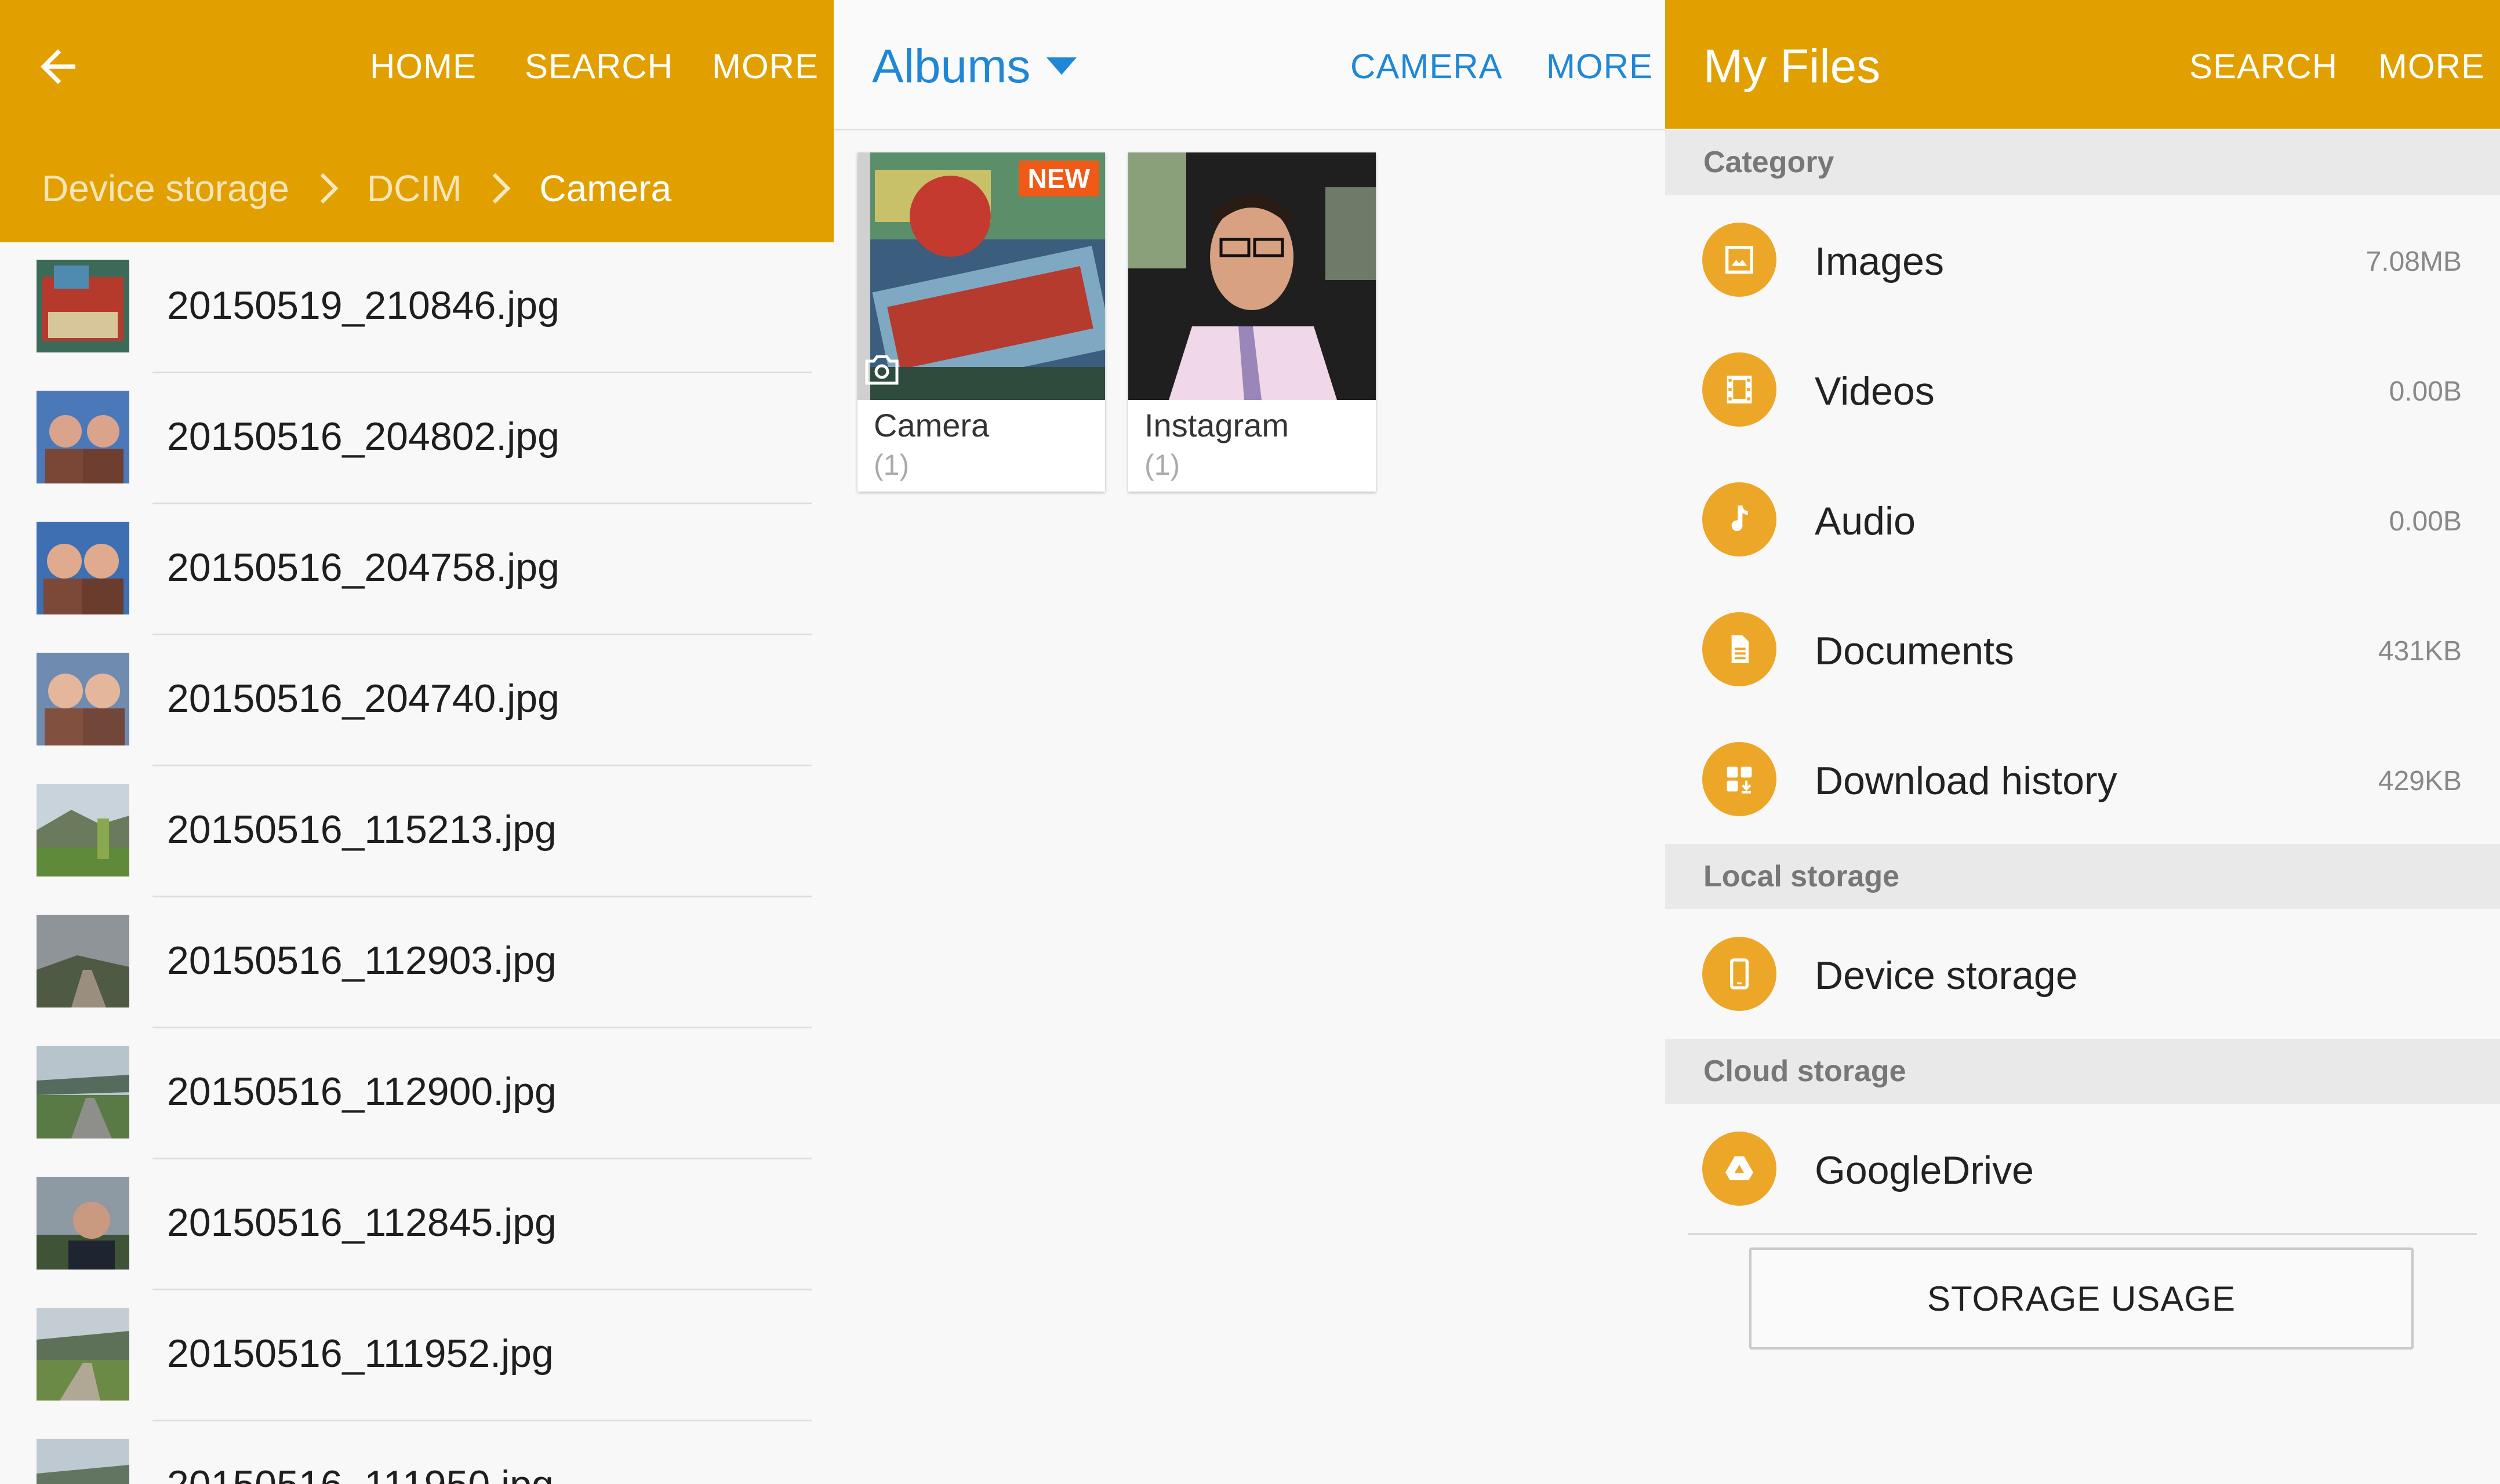 The height and width of the screenshot is (1484, 2500). Describe the element at coordinates (1739, 260) in the screenshot. I see `image-icon` at that location.